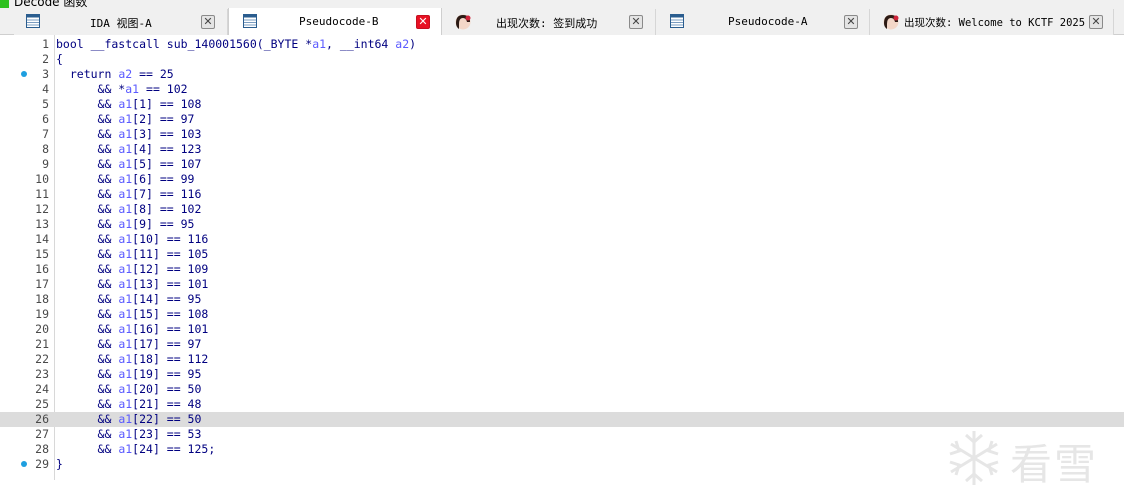 This screenshot has width=1124, height=497. Describe the element at coordinates (562, 344) in the screenshot. I see `code-line: 21 && a1[17] == 97` at that location.